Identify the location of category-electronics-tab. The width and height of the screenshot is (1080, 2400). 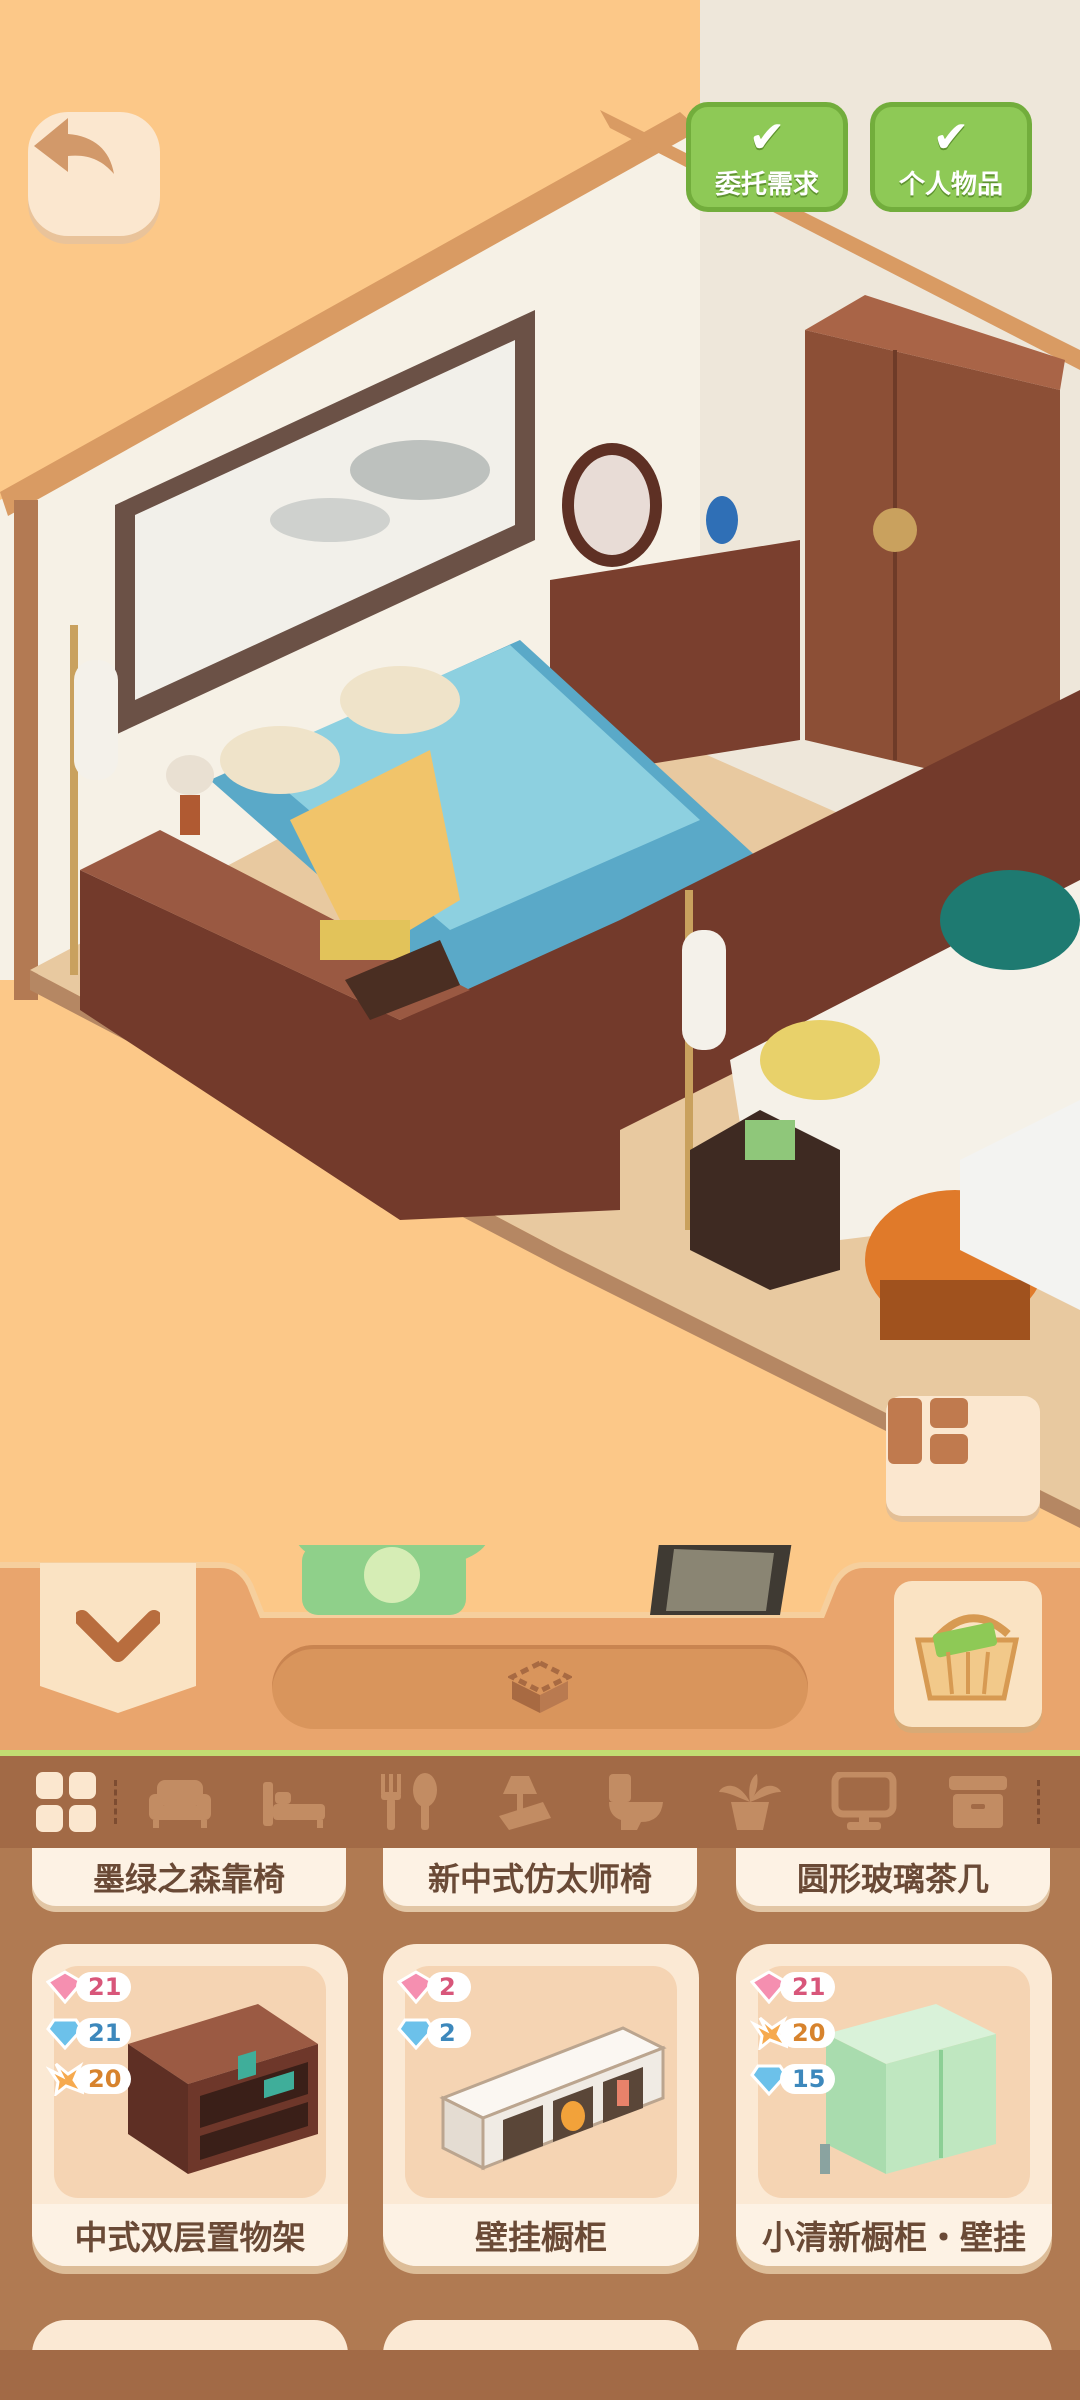
(864, 1802).